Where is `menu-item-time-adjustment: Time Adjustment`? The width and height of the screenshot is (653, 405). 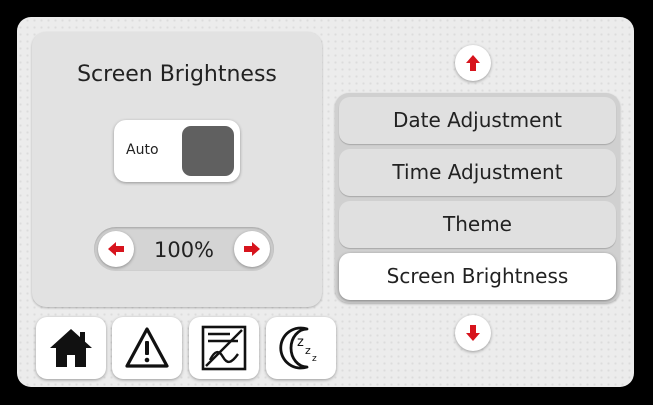
menu-item-time-adjustment: Time Adjustment is located at coordinates (477, 172).